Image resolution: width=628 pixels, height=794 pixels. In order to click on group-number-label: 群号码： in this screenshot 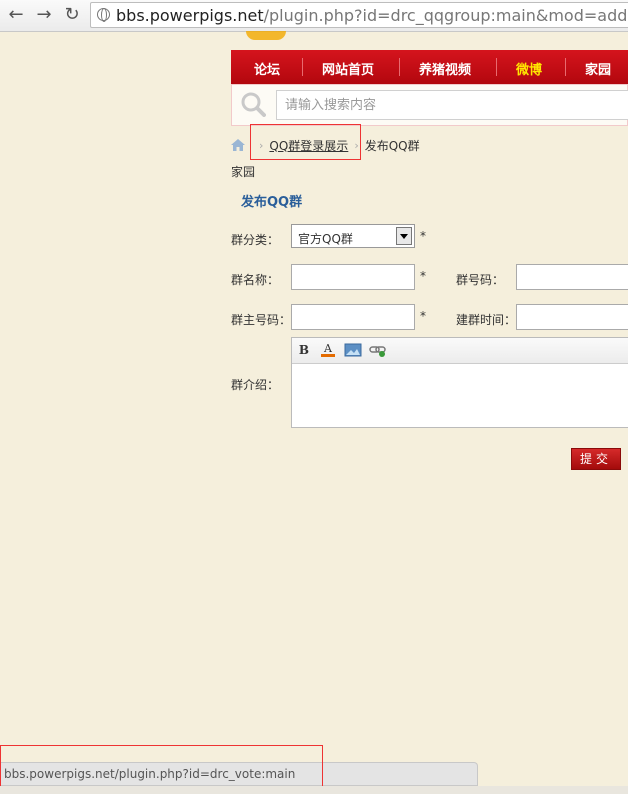, I will do `click(480, 280)`.